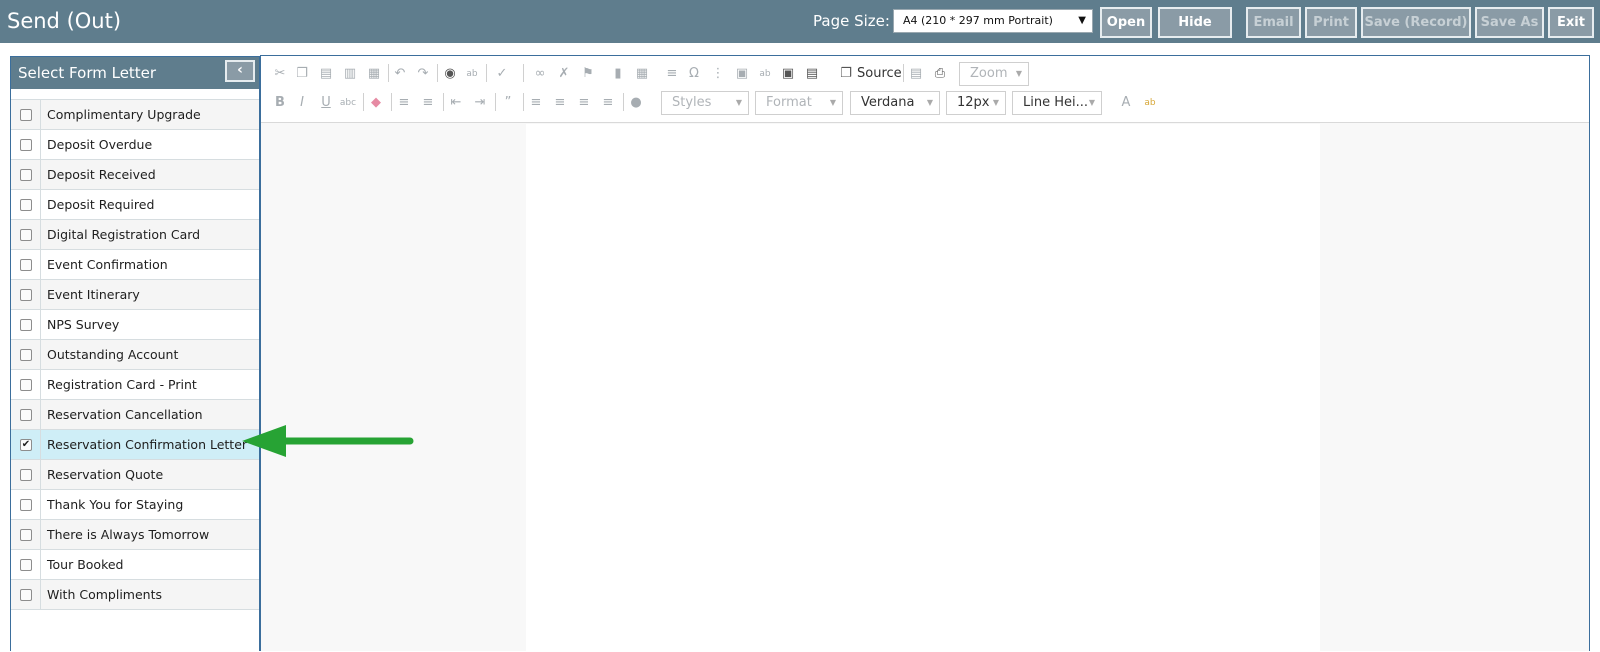 This screenshot has height=652, width=1600. Describe the element at coordinates (135, 355) in the screenshot. I see `list-item: Outstanding Account` at that location.